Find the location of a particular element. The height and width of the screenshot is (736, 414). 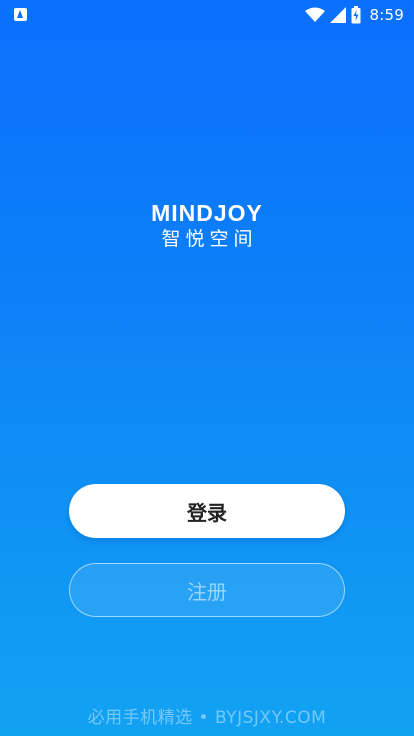

watermark-text: 必用手机精选 • BYJSJXY.COM is located at coordinates (207, 718).